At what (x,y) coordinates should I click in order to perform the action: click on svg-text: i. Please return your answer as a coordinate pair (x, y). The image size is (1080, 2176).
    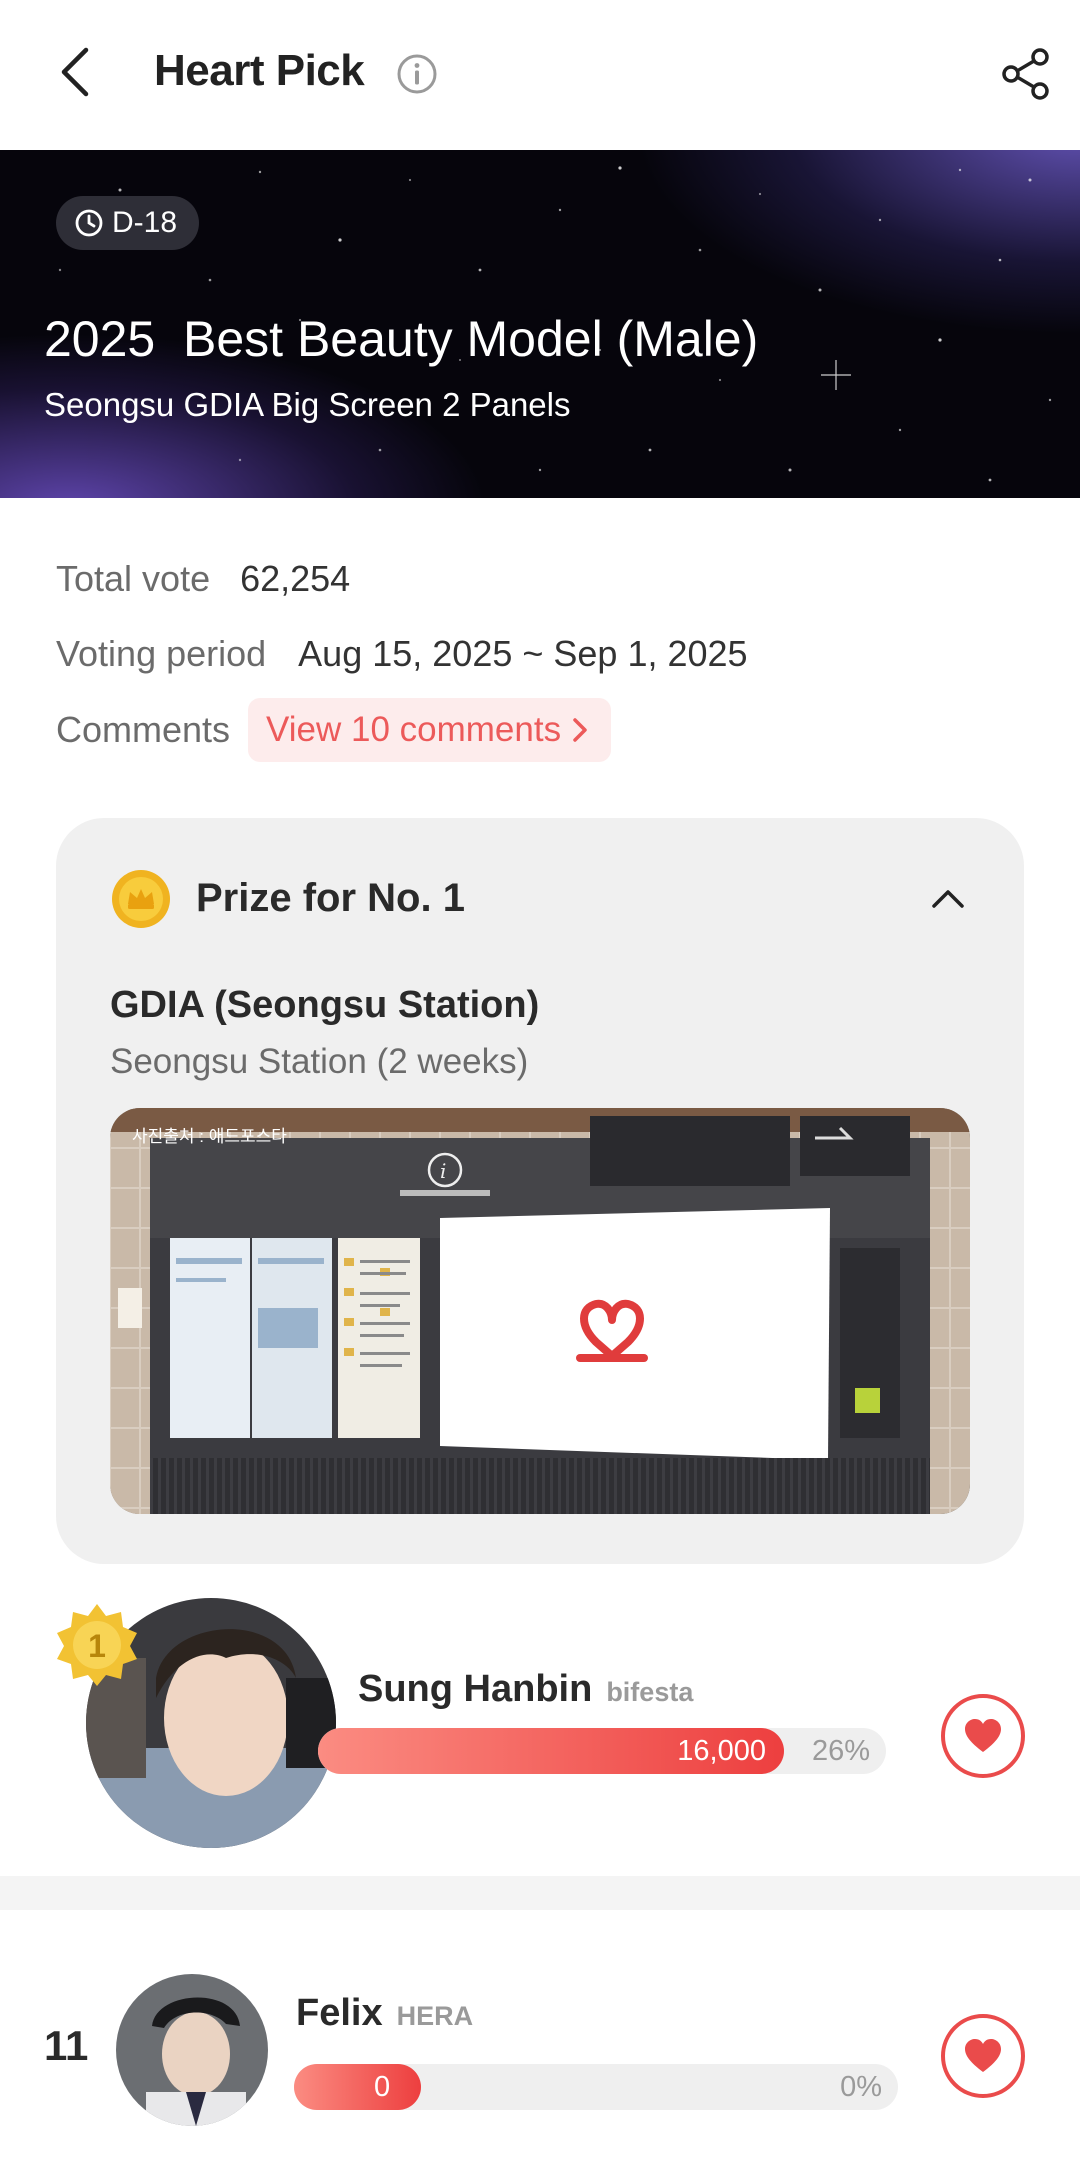
    Looking at the image, I should click on (443, 1171).